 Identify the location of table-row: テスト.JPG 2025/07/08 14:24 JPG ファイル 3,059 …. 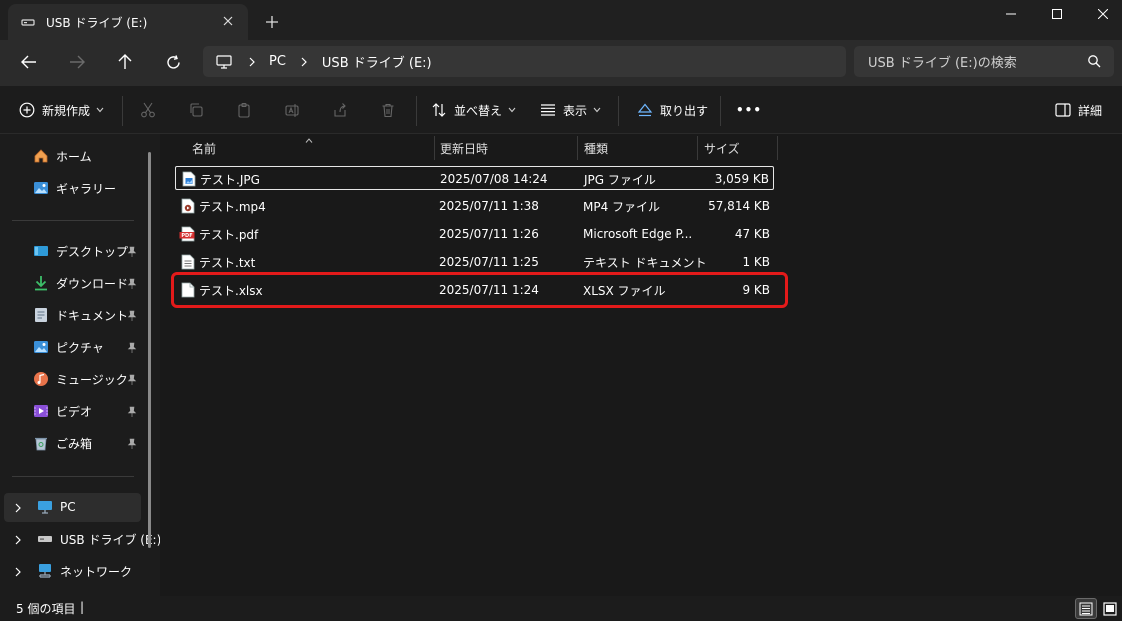
(474, 178).